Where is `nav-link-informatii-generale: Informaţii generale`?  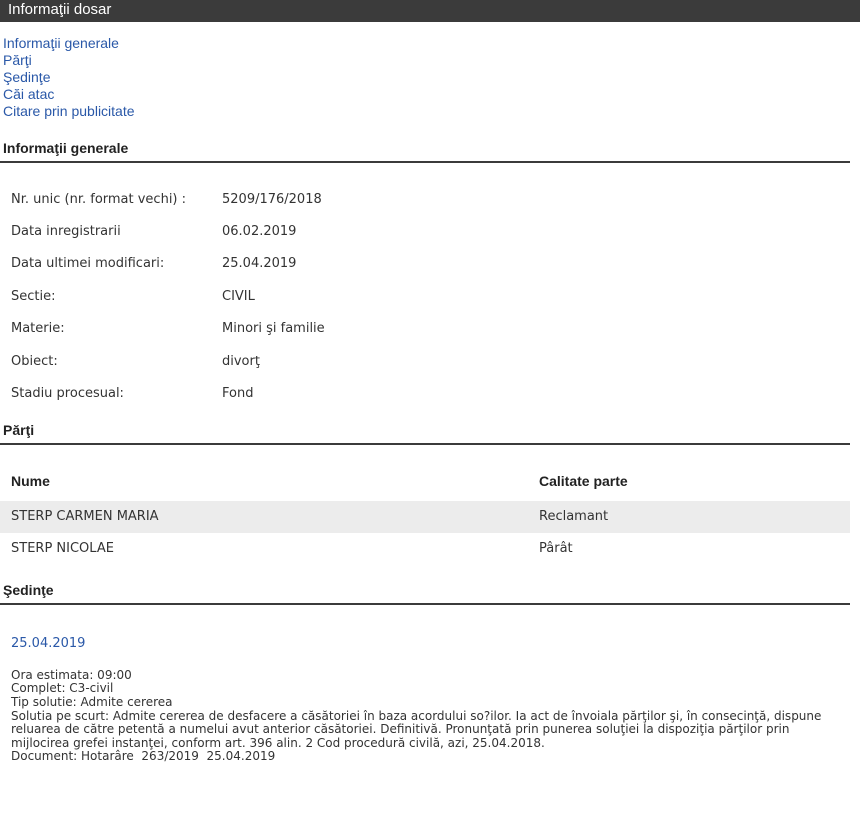
nav-link-informatii-generale: Informaţii generale is located at coordinates (431, 43).